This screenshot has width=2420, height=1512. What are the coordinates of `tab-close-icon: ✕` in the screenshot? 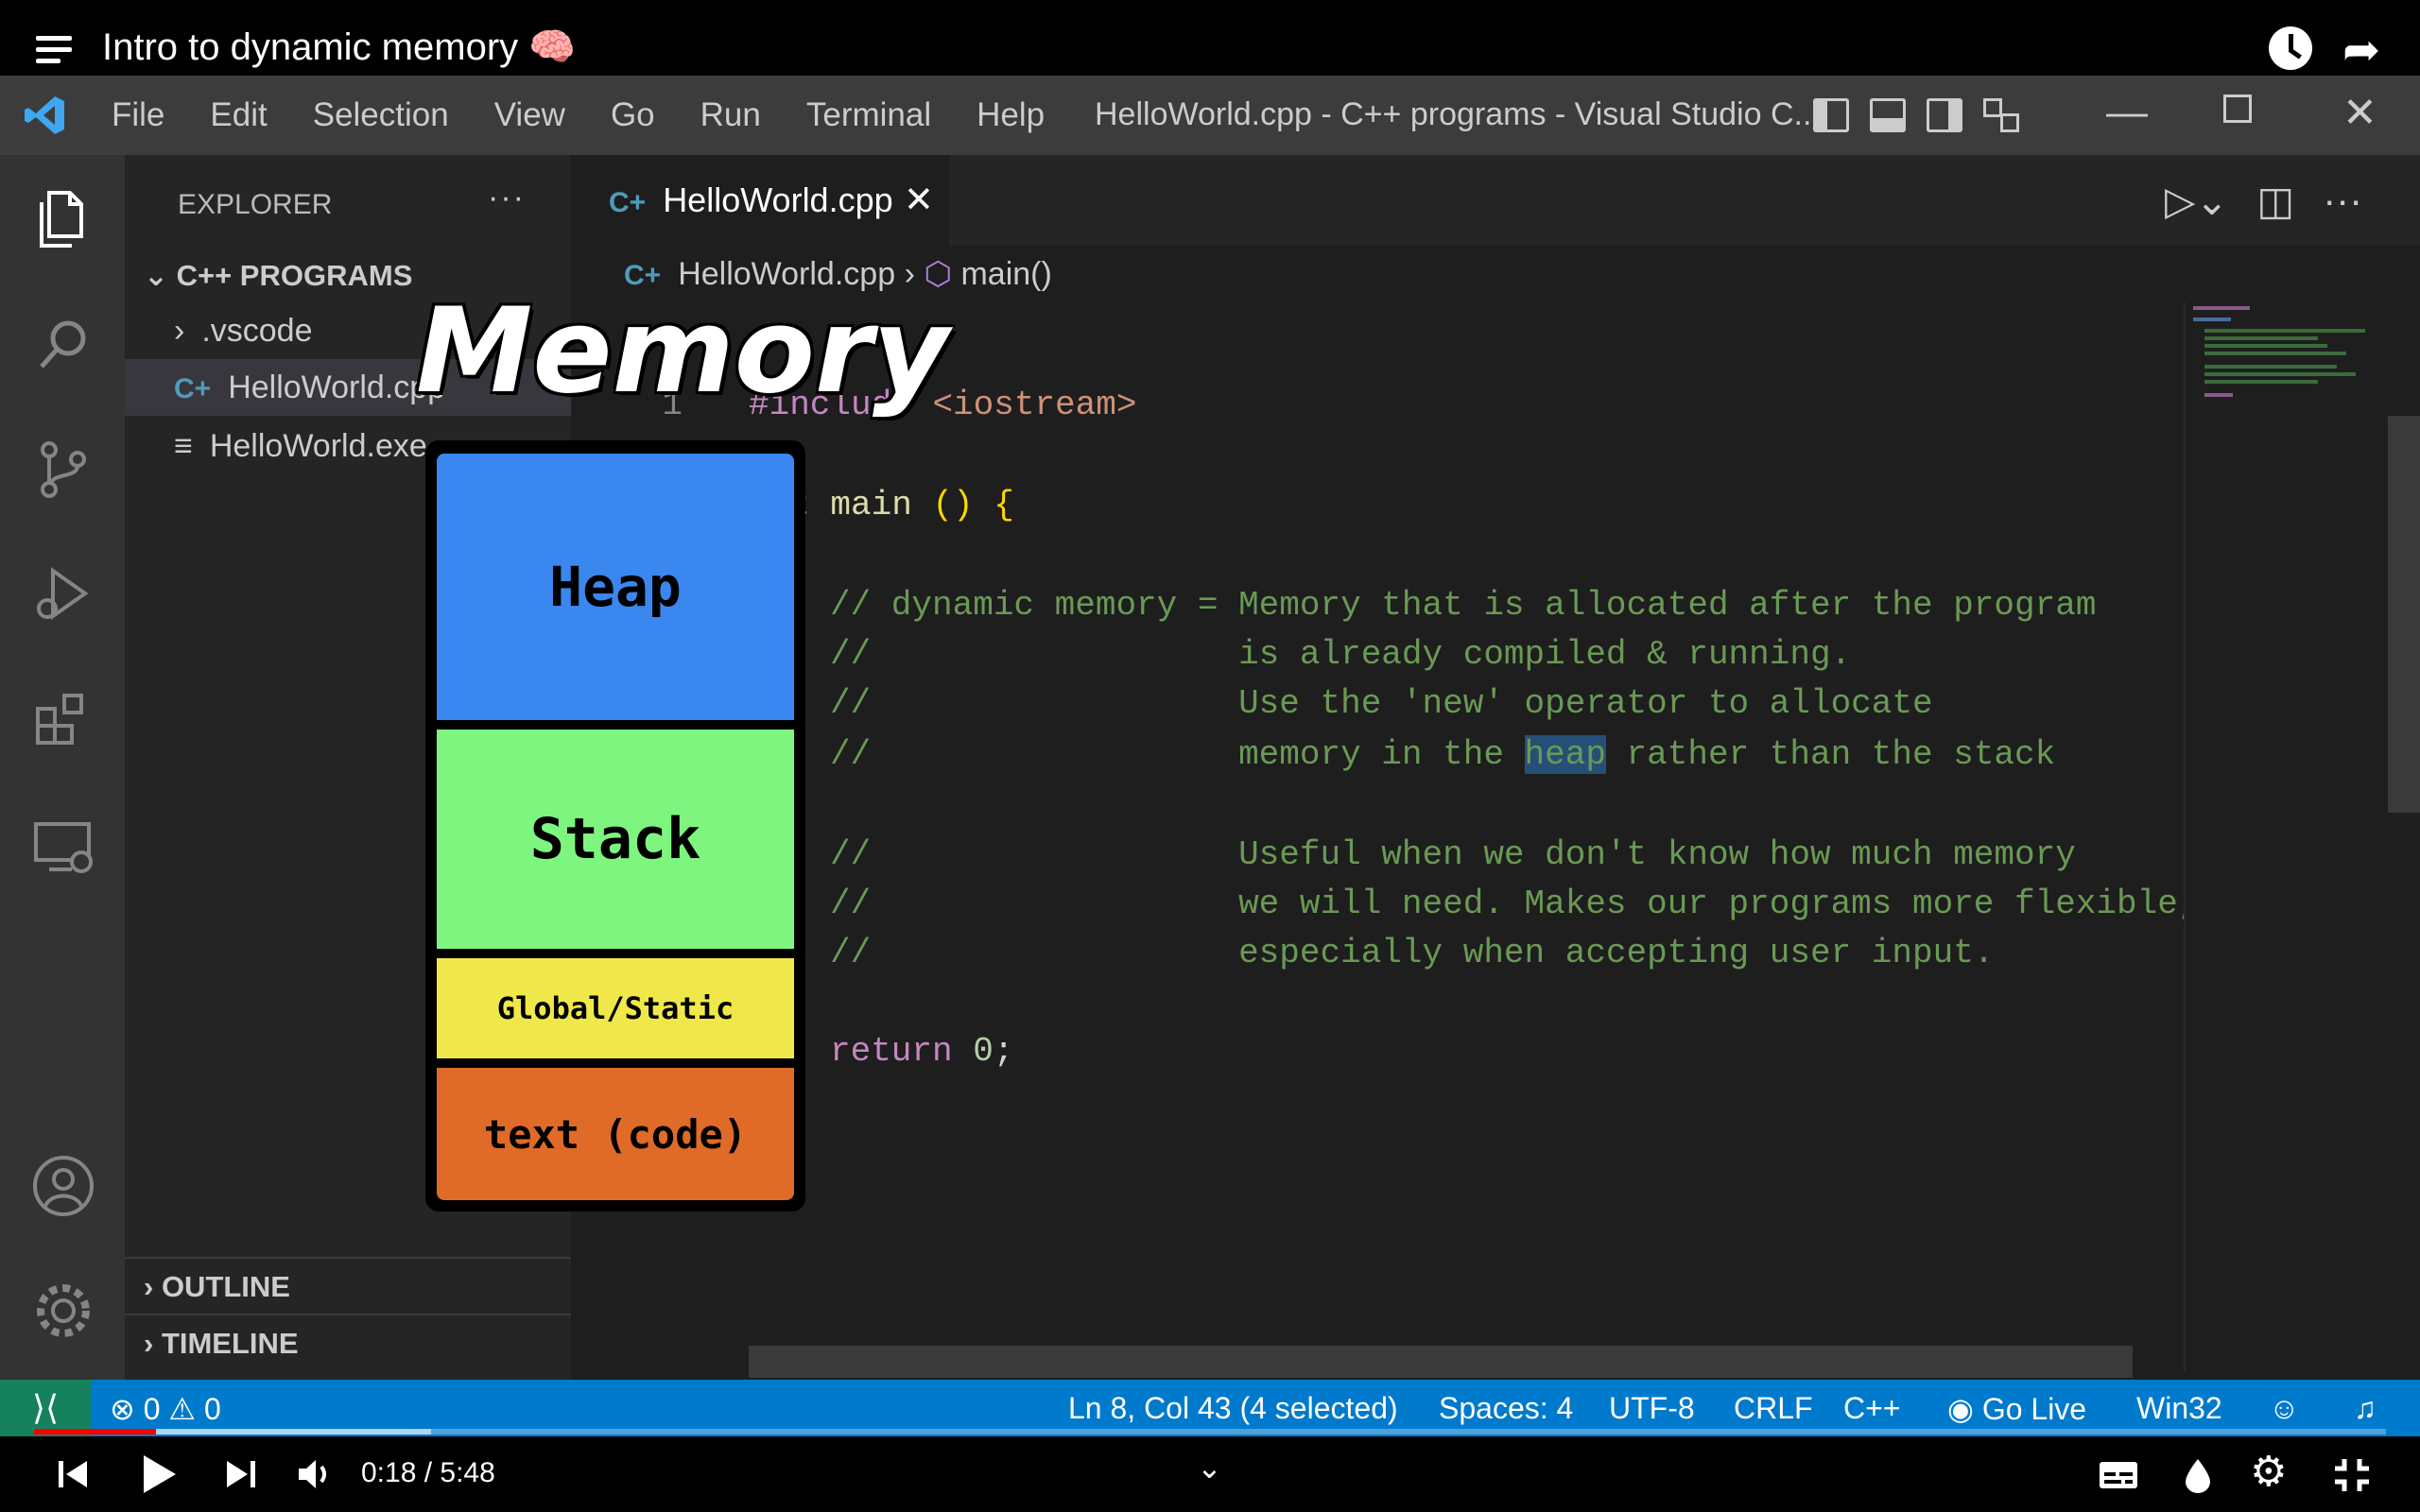 It's located at (919, 200).